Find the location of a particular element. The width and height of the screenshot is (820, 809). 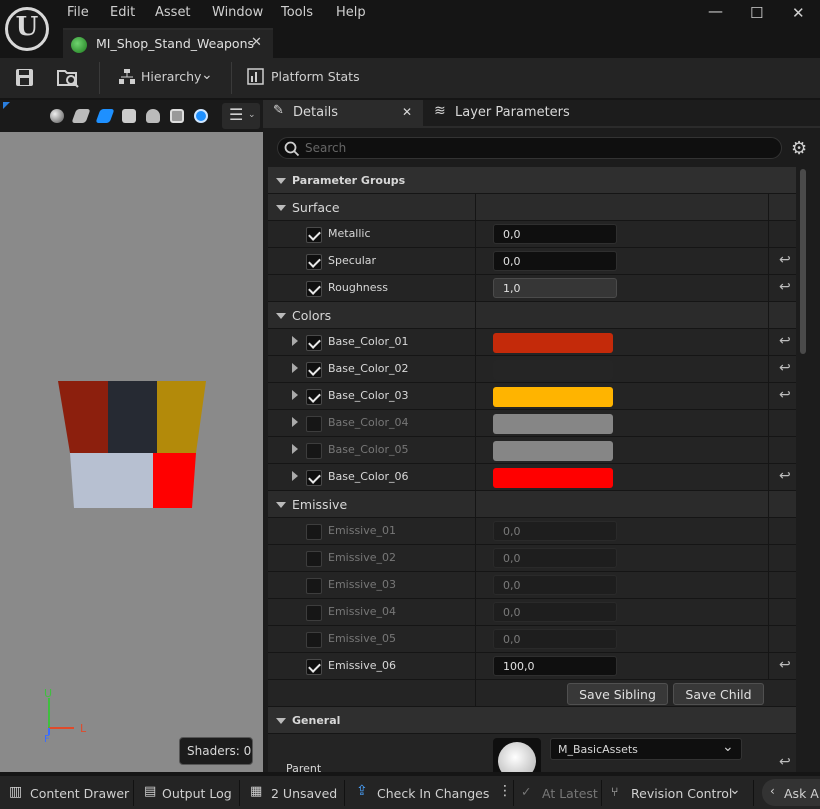

base_color_06-checkbox is located at coordinates (314, 478).